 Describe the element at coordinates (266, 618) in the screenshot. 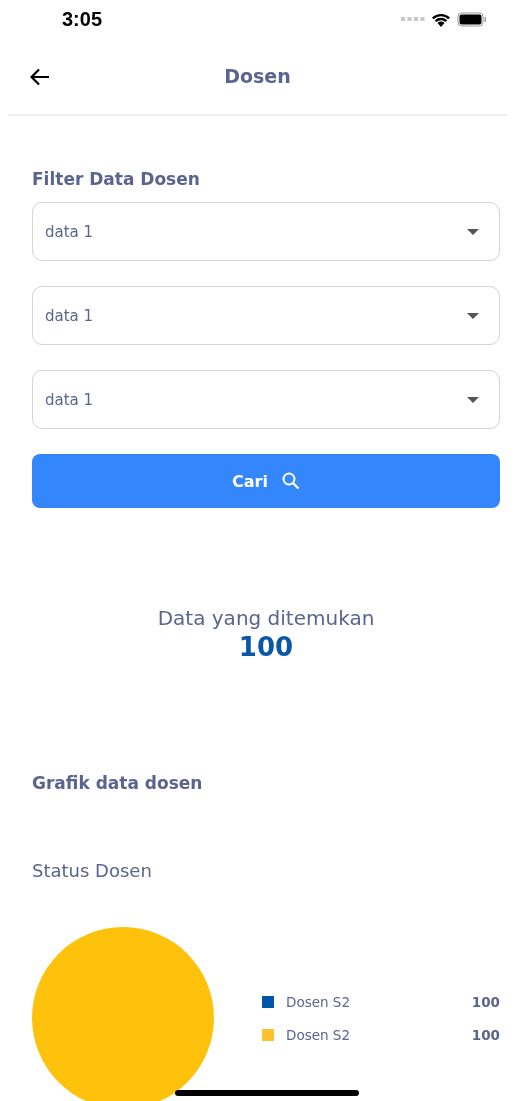

I see `result-label: Data yang ditemukan` at that location.